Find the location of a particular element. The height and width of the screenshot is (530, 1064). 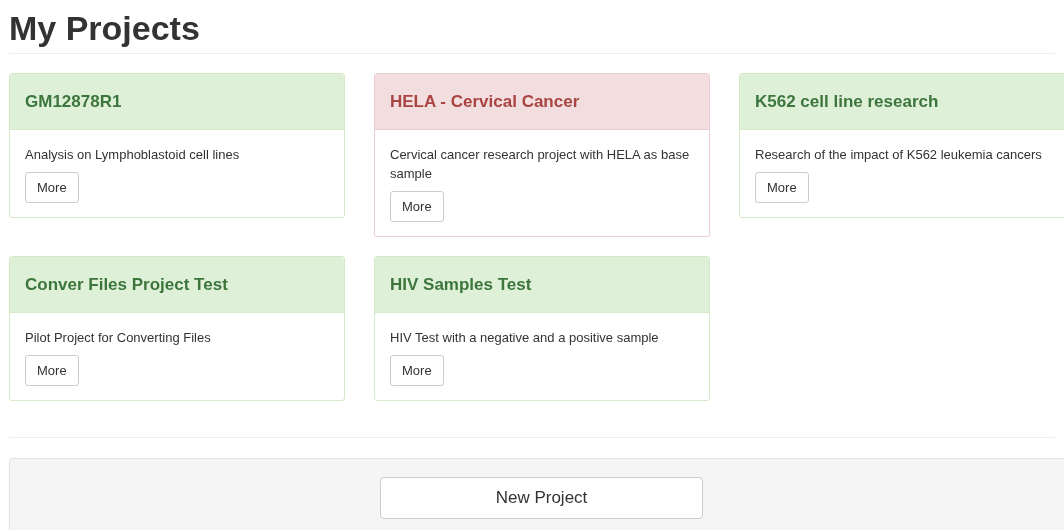

project-description: Analysis on Lymphoblastoid cell lines is located at coordinates (132, 155).